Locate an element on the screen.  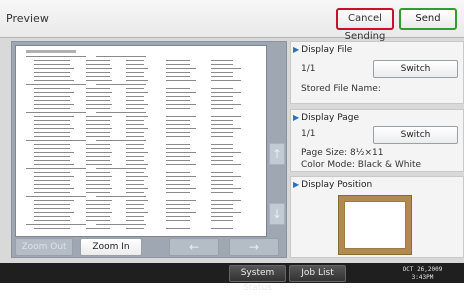
next-page-button: → is located at coordinates (254, 247).